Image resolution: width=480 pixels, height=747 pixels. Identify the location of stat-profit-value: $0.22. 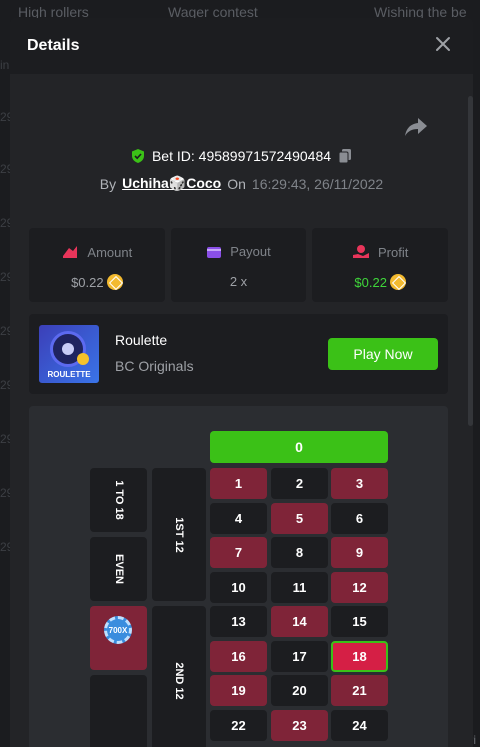
(370, 282).